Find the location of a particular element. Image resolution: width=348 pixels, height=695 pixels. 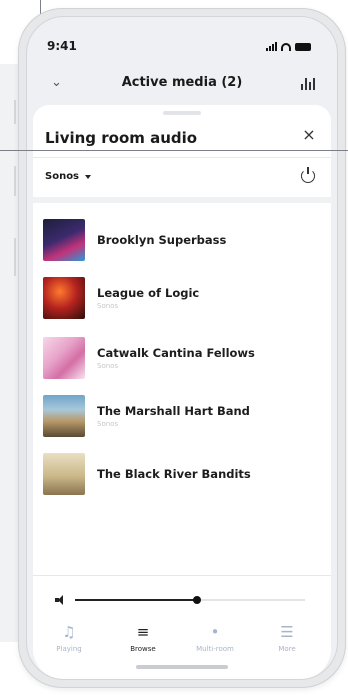

tab-more: ☰ More is located at coordinates (287, 638).